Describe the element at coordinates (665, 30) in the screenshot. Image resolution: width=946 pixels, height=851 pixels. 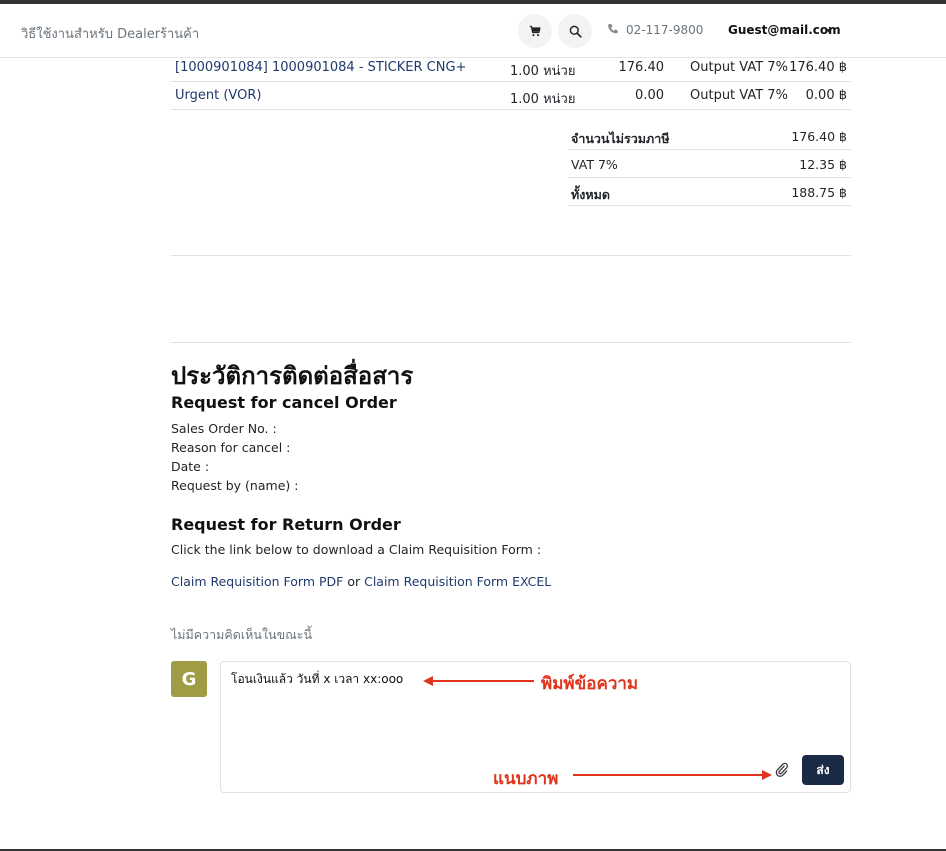
I see `phone-text: 02-117-9800` at that location.